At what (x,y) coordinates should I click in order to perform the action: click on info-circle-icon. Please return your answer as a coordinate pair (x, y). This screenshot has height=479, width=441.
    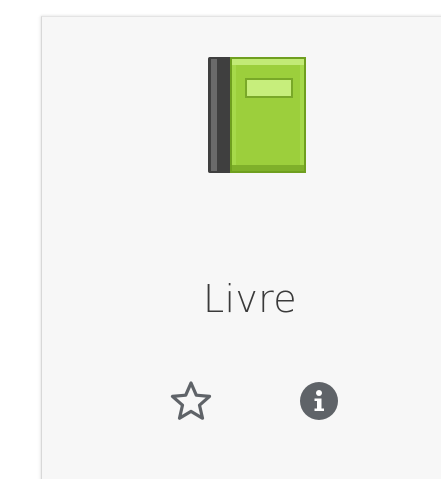
    Looking at the image, I should click on (319, 401).